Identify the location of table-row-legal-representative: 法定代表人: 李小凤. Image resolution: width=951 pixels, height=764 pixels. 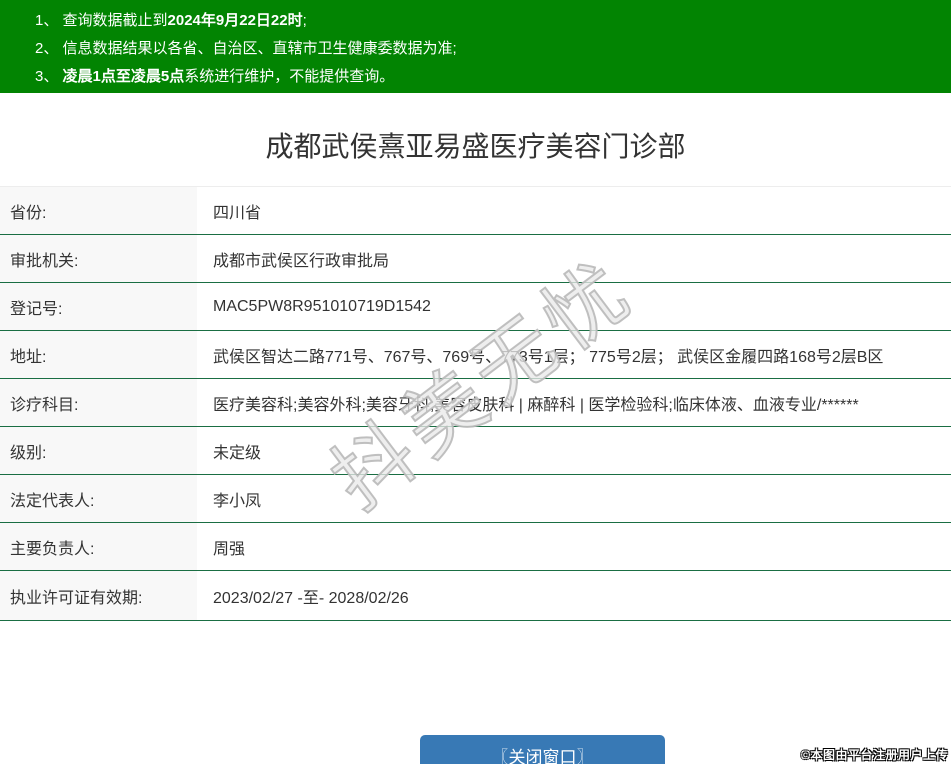
(475, 499).